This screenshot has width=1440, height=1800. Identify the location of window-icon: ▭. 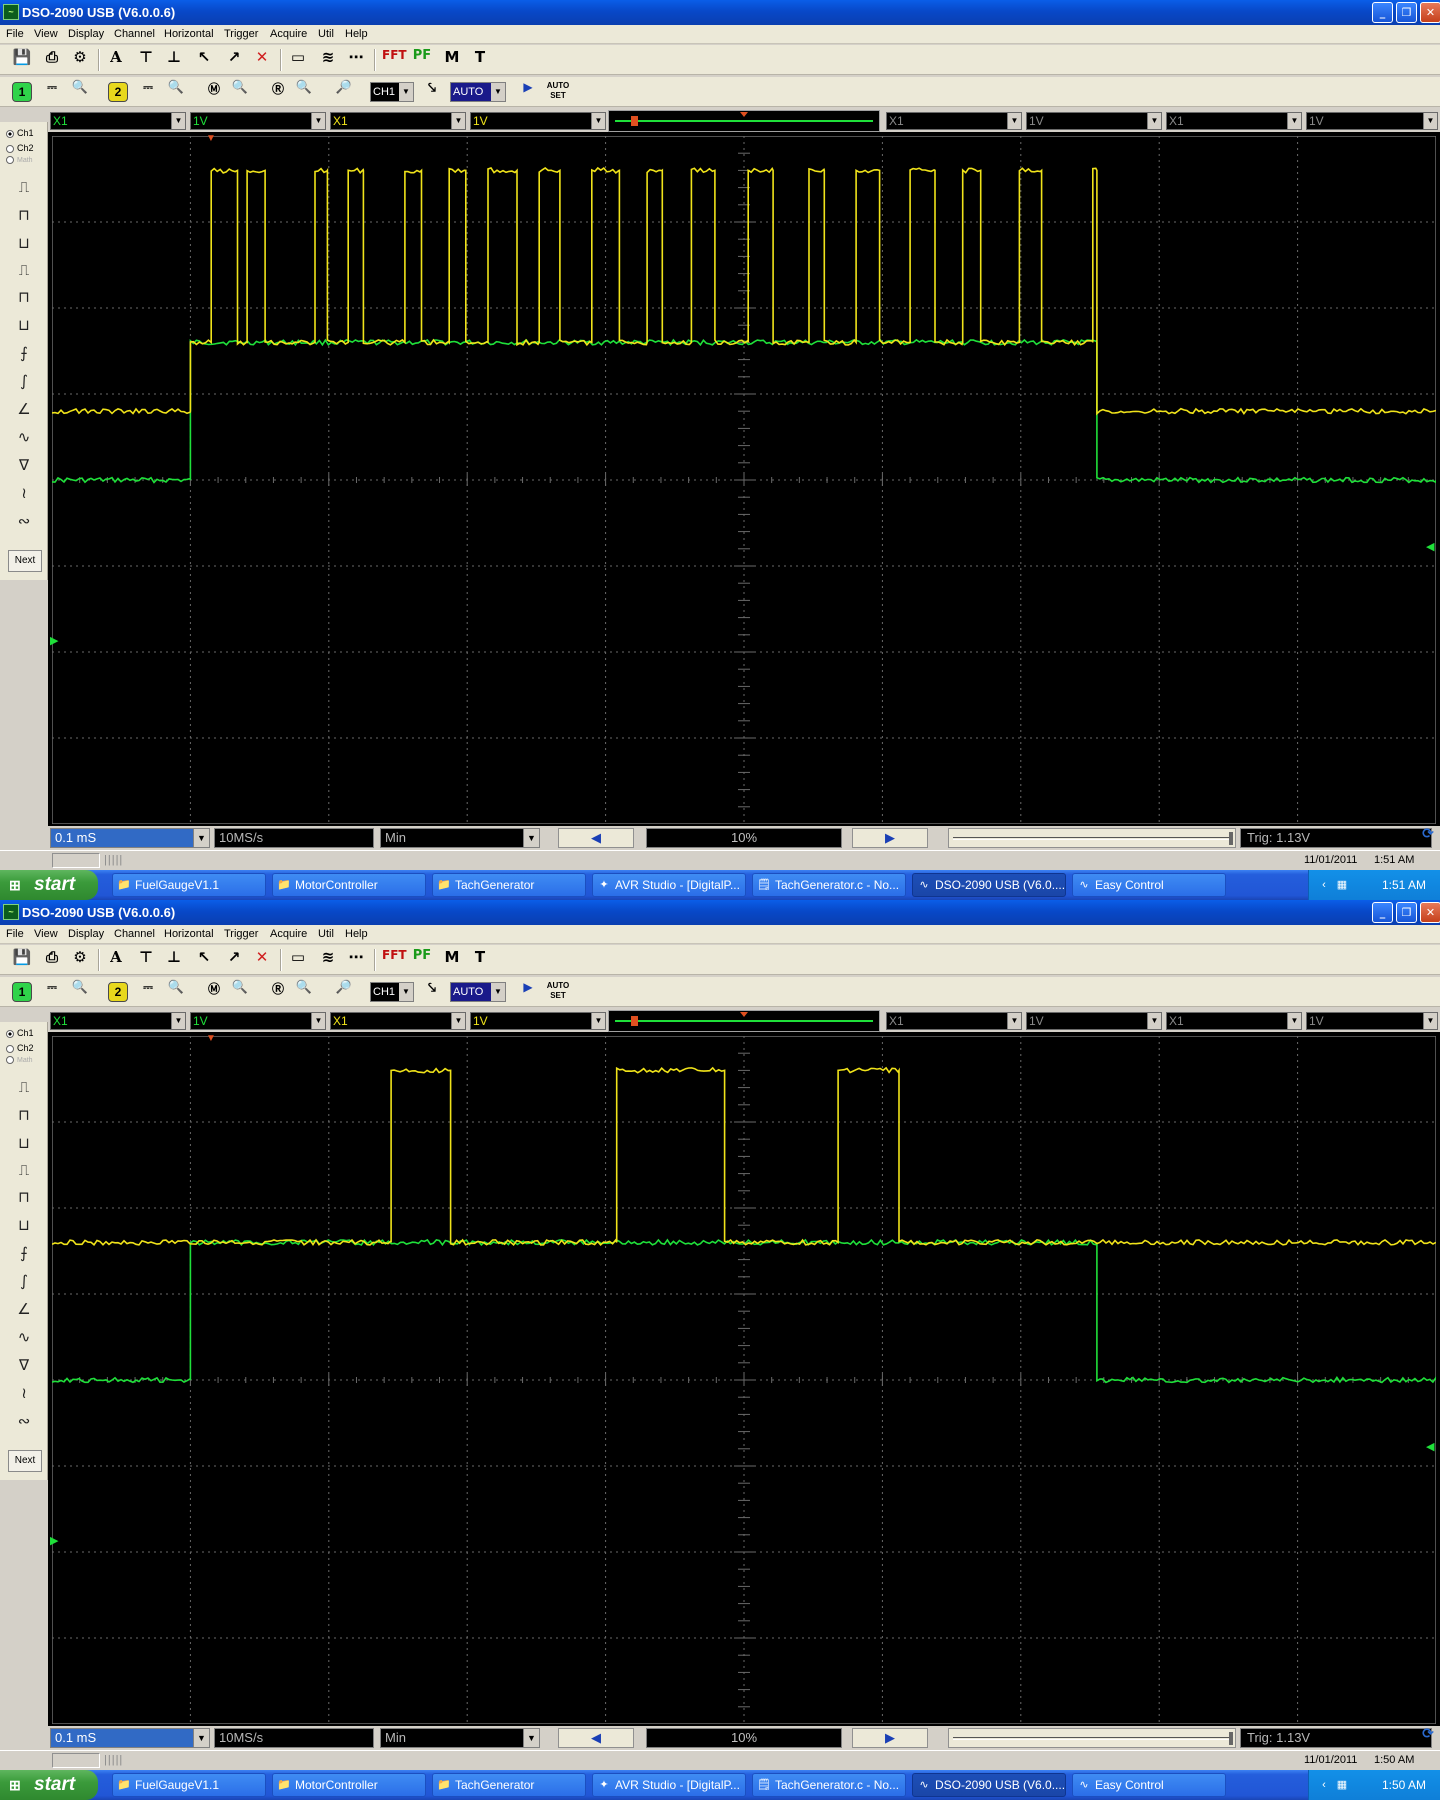
(298, 60).